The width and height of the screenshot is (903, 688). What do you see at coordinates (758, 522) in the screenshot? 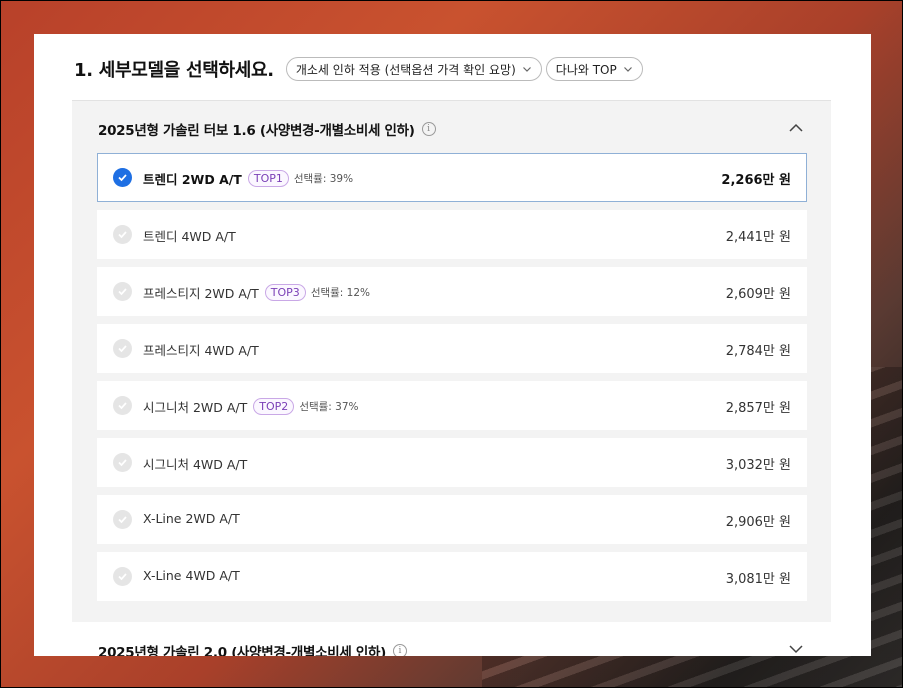
I see `trim-price: 2,906만 원` at bounding box center [758, 522].